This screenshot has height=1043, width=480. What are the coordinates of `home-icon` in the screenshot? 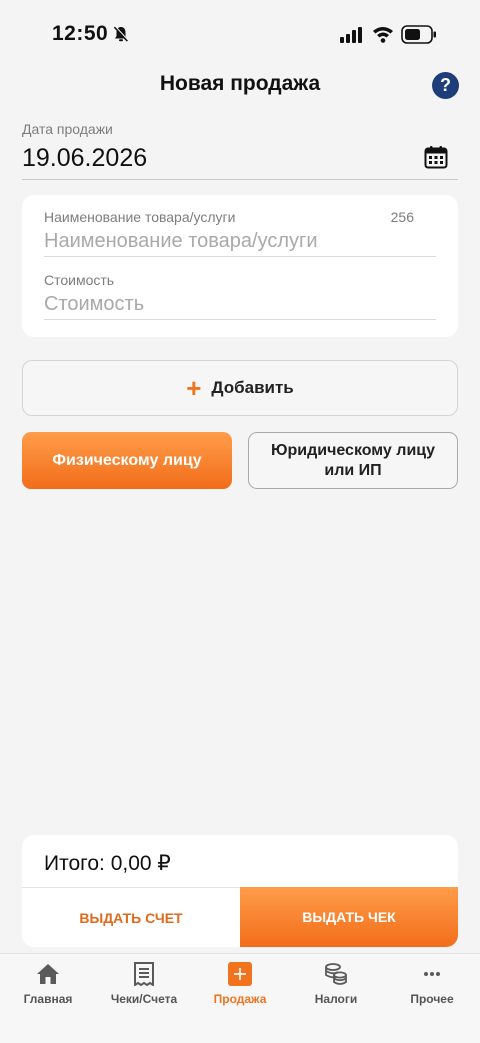 It's located at (48, 974).